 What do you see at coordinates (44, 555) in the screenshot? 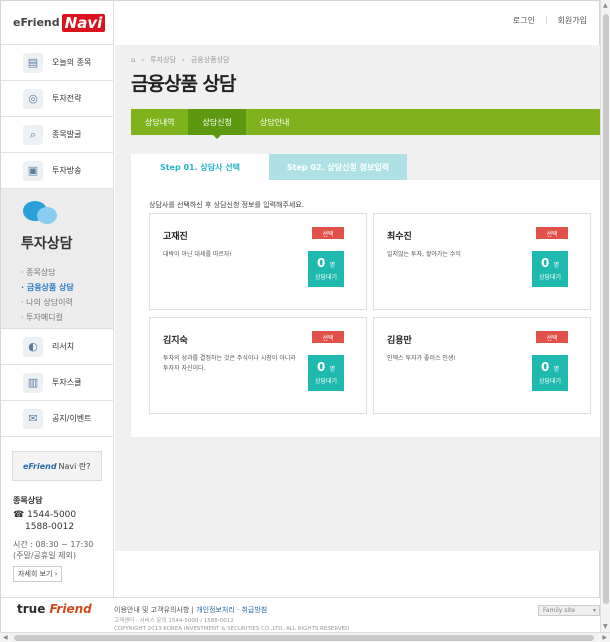
I see `contact-holiday: (주말/공휴일 제외)` at bounding box center [44, 555].